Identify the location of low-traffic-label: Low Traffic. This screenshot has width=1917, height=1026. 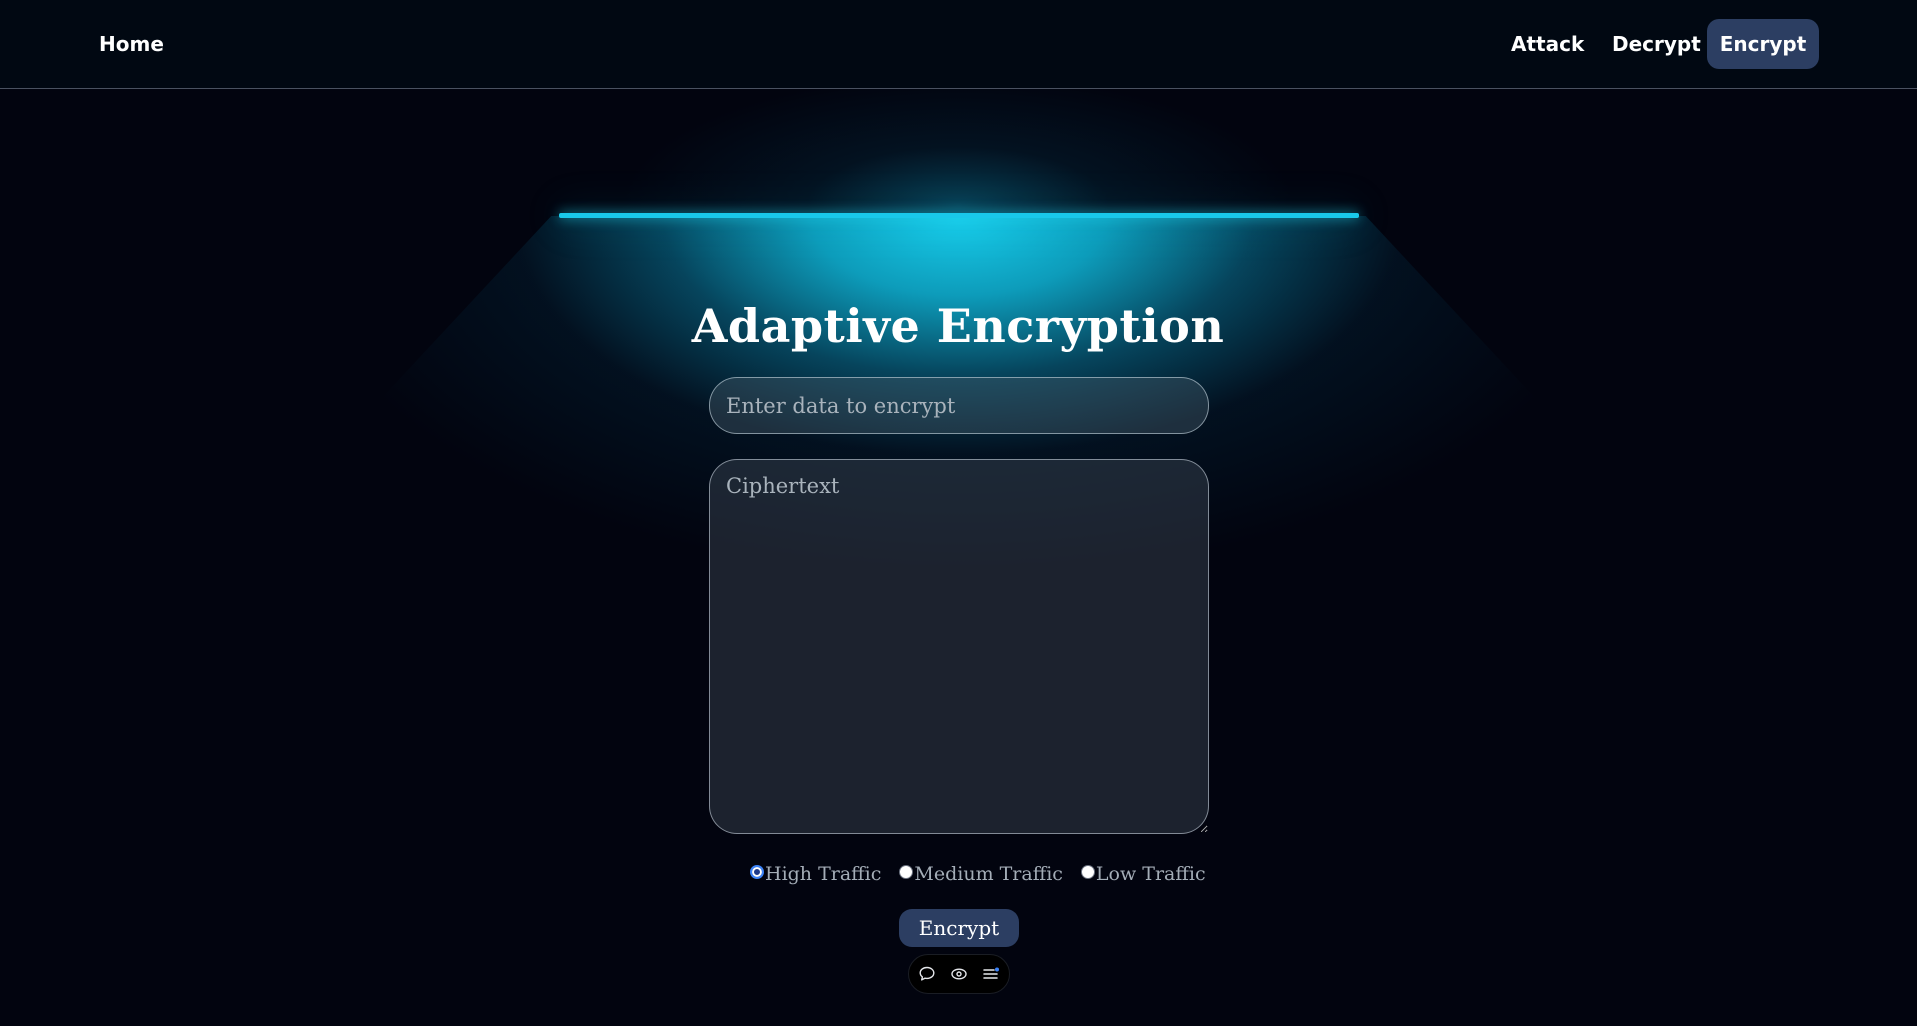
(1150, 874).